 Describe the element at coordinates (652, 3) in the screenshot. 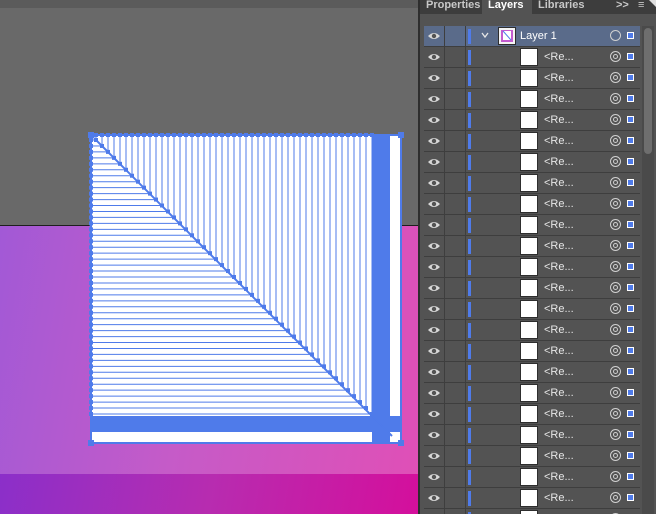

I see `panel-collapse-corner` at that location.